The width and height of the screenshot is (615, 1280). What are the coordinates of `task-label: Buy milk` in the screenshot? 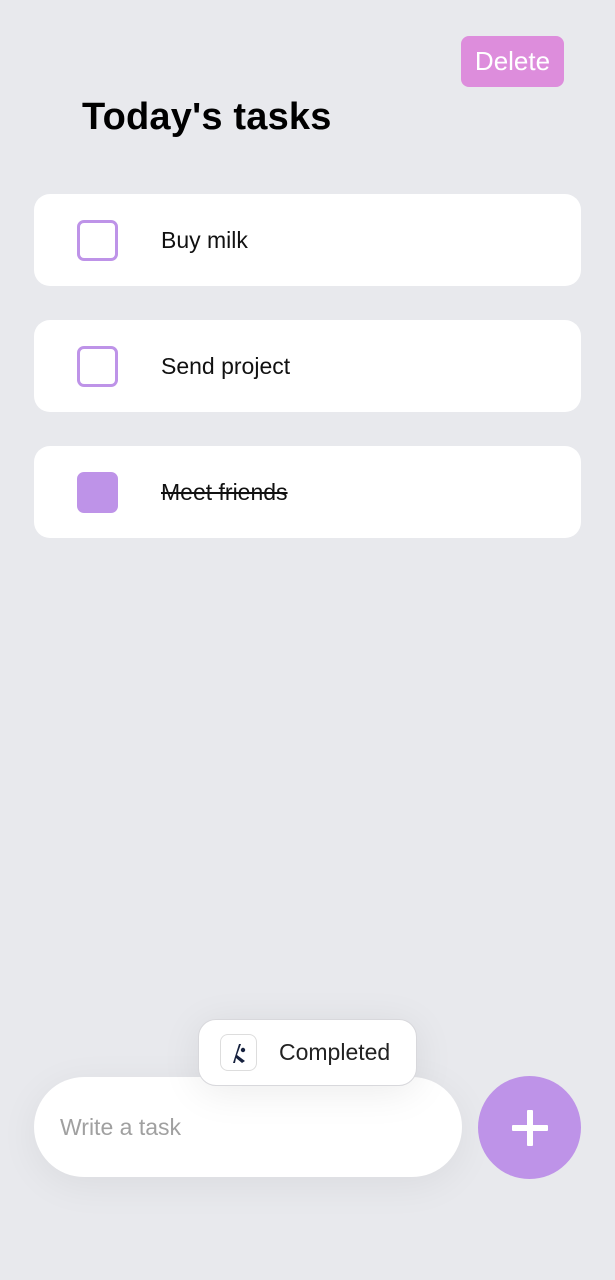 It's located at (204, 239).